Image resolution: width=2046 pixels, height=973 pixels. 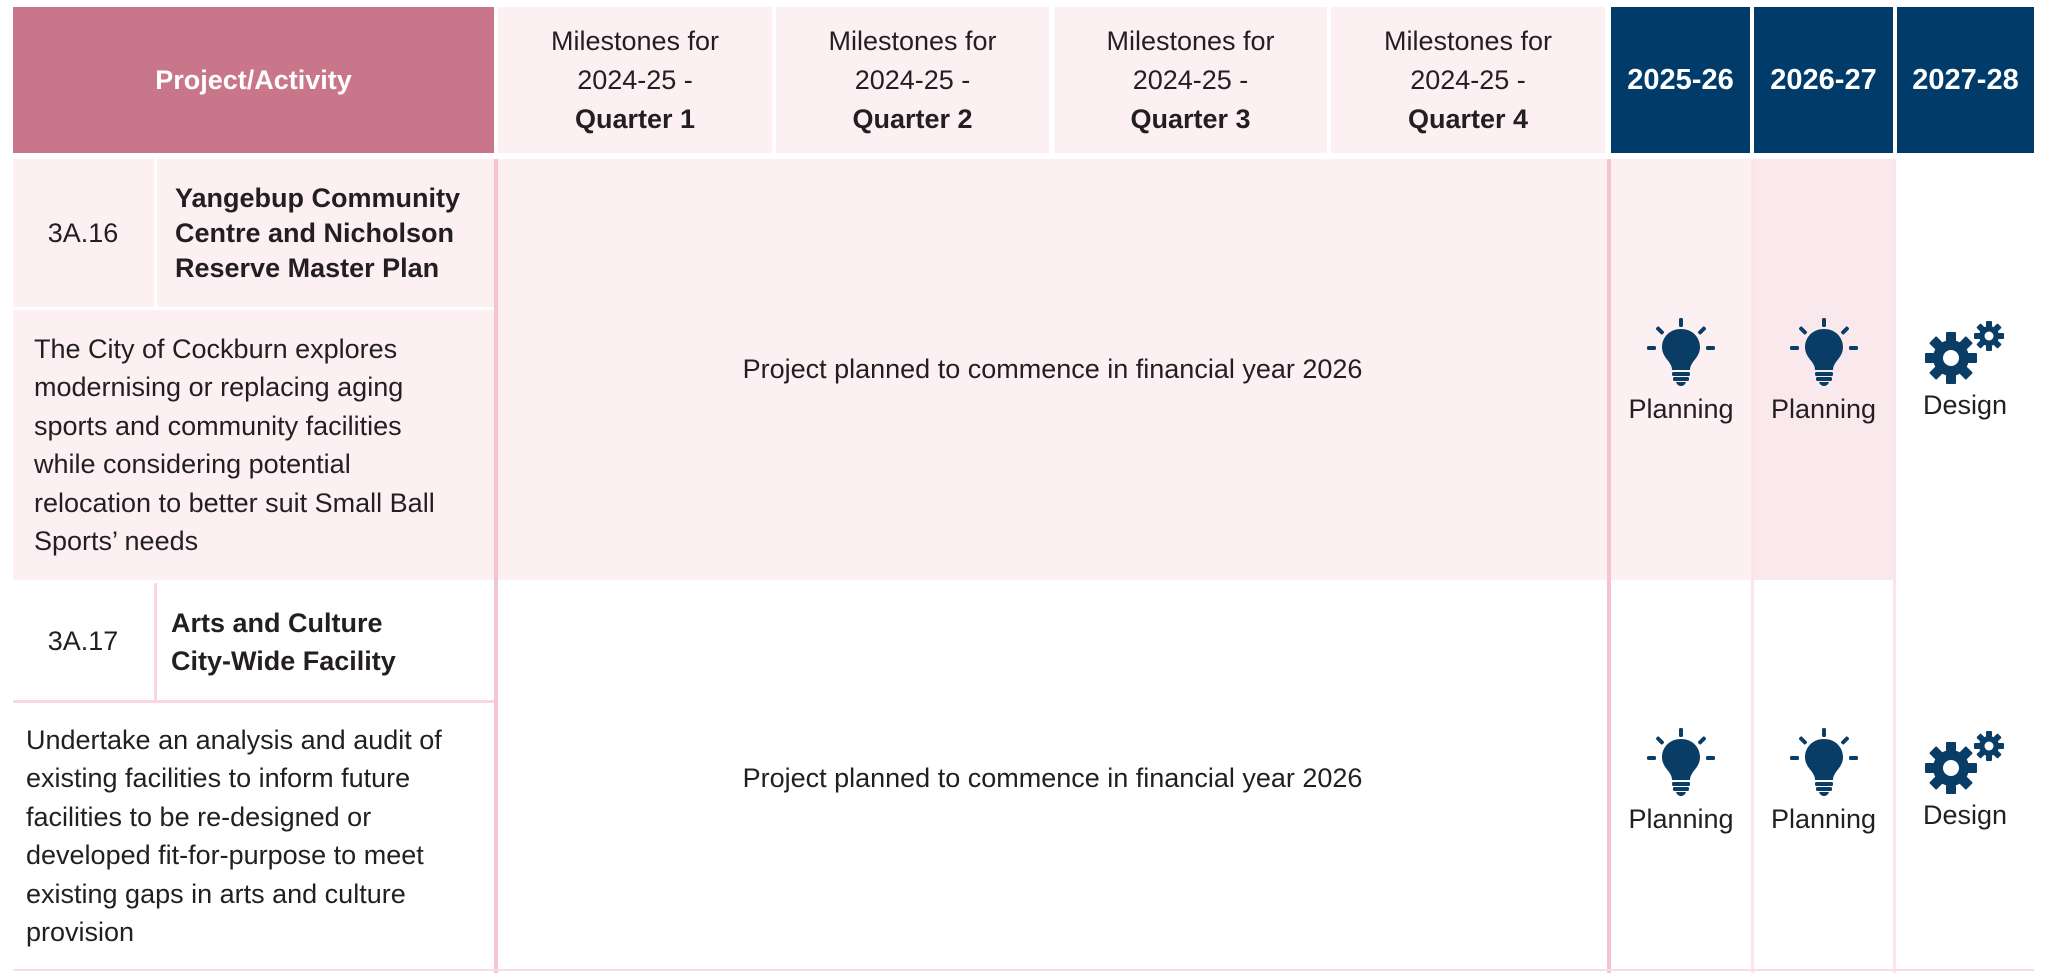 I want to click on row-description-line: Sports’ needs, so click(x=116, y=541).